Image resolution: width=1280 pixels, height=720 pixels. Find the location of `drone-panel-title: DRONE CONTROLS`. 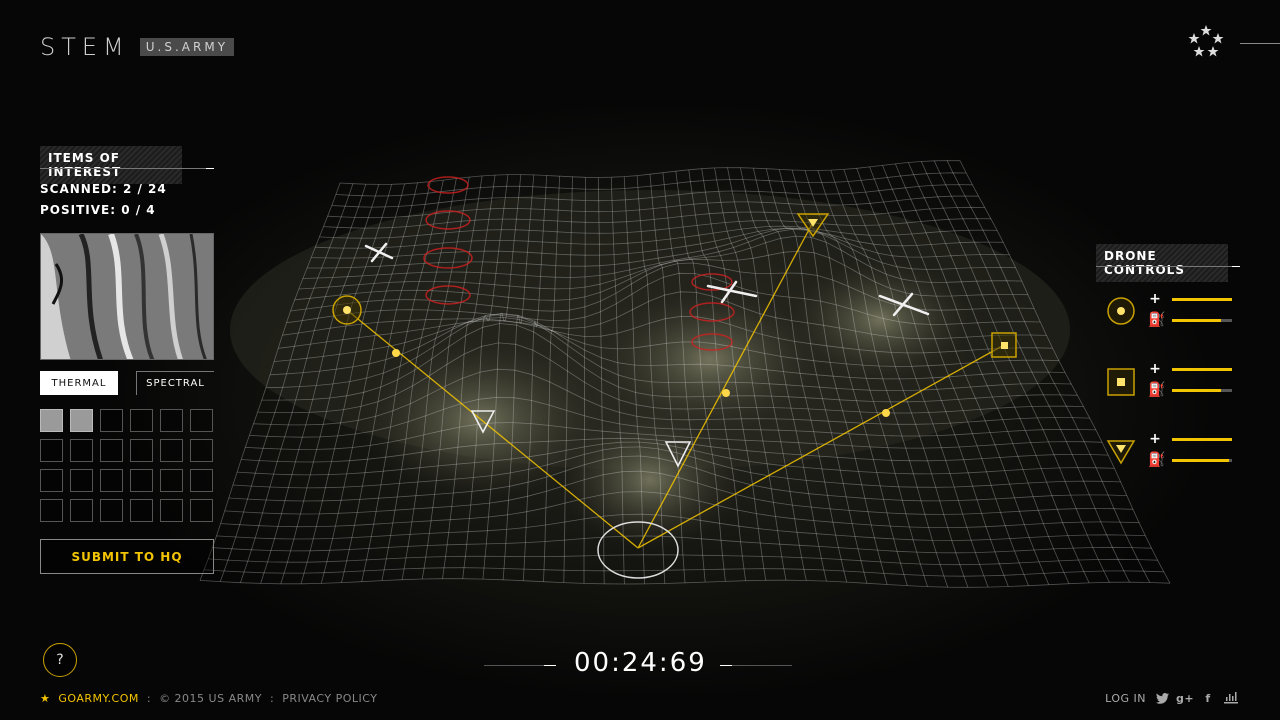

drone-panel-title: DRONE CONTROLS is located at coordinates (1162, 263).